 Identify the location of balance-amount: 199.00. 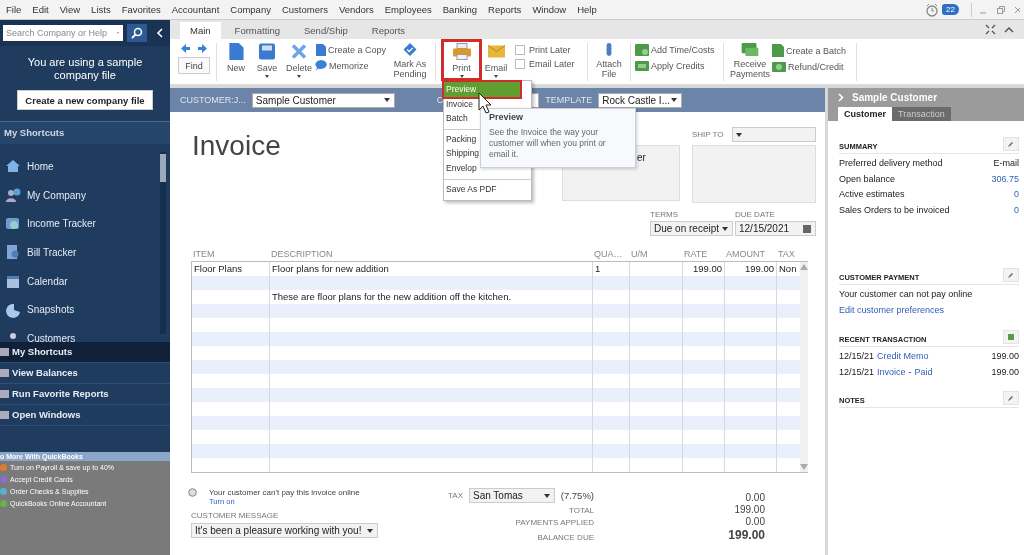
(746, 535).